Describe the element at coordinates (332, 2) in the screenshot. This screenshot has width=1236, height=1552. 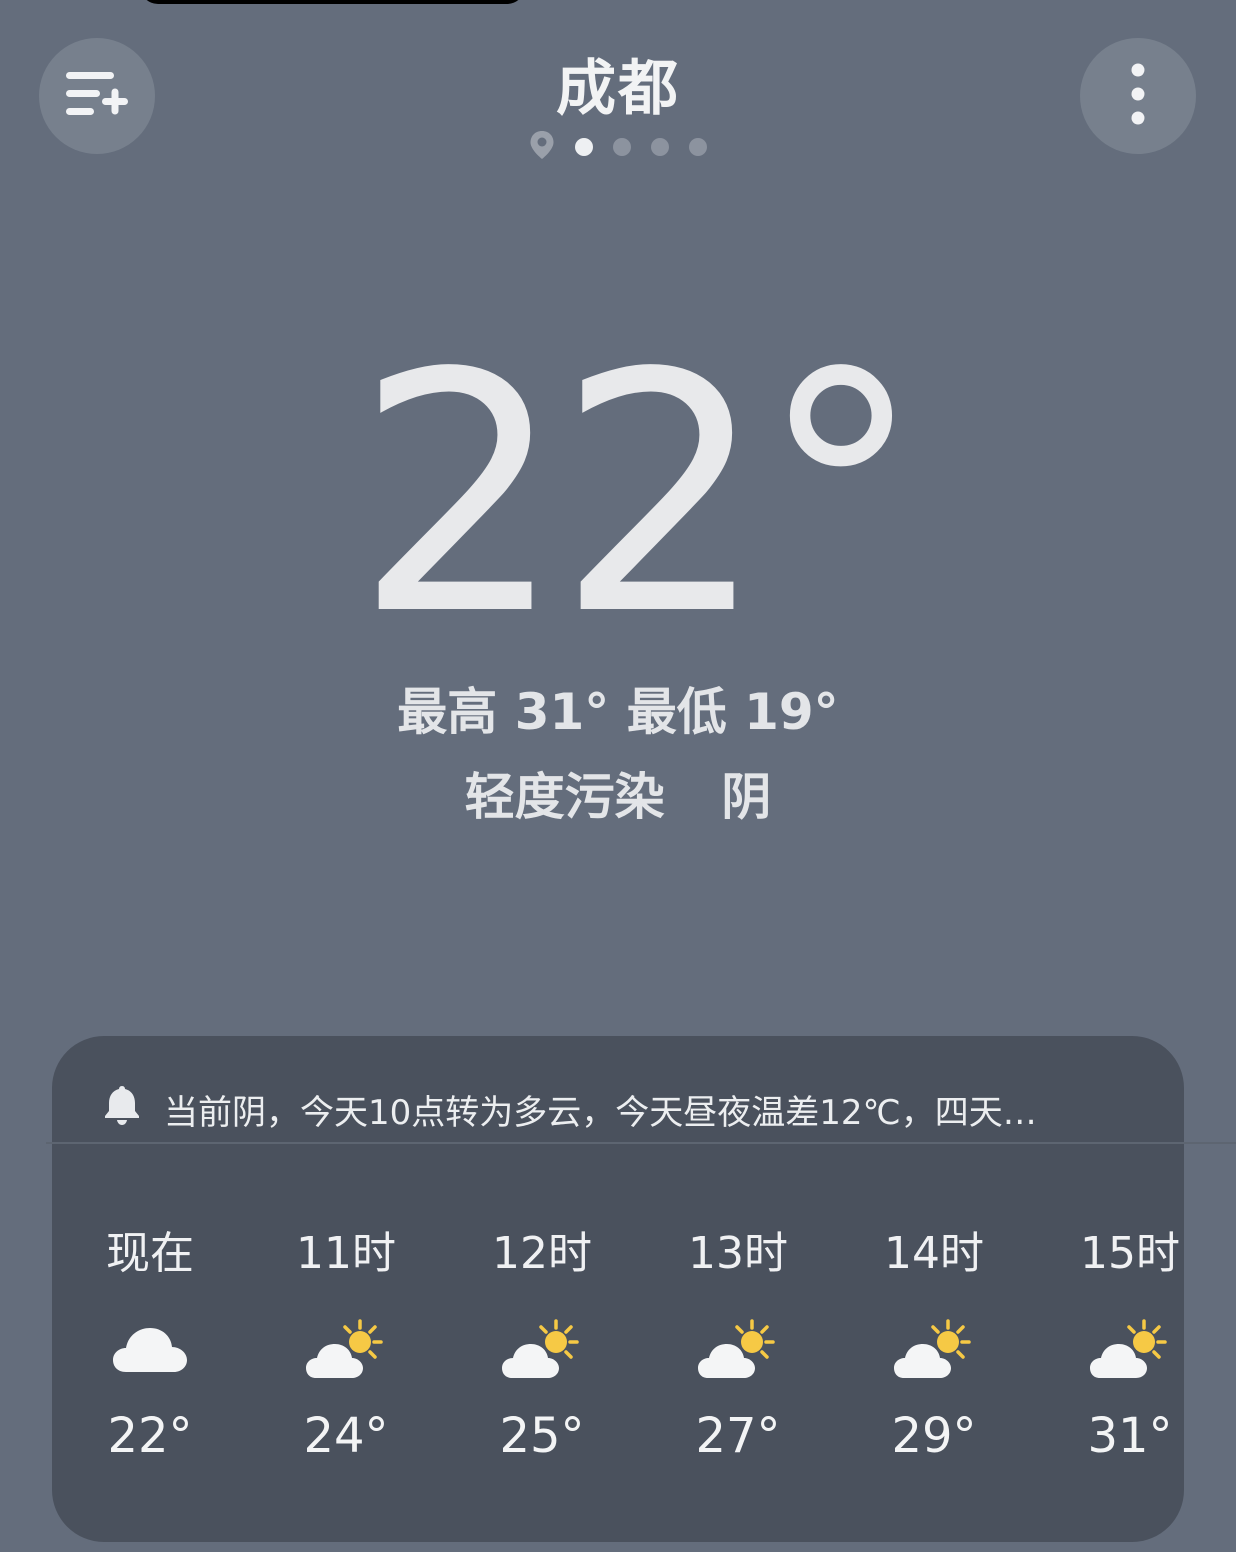
I see `camera-notch` at that location.